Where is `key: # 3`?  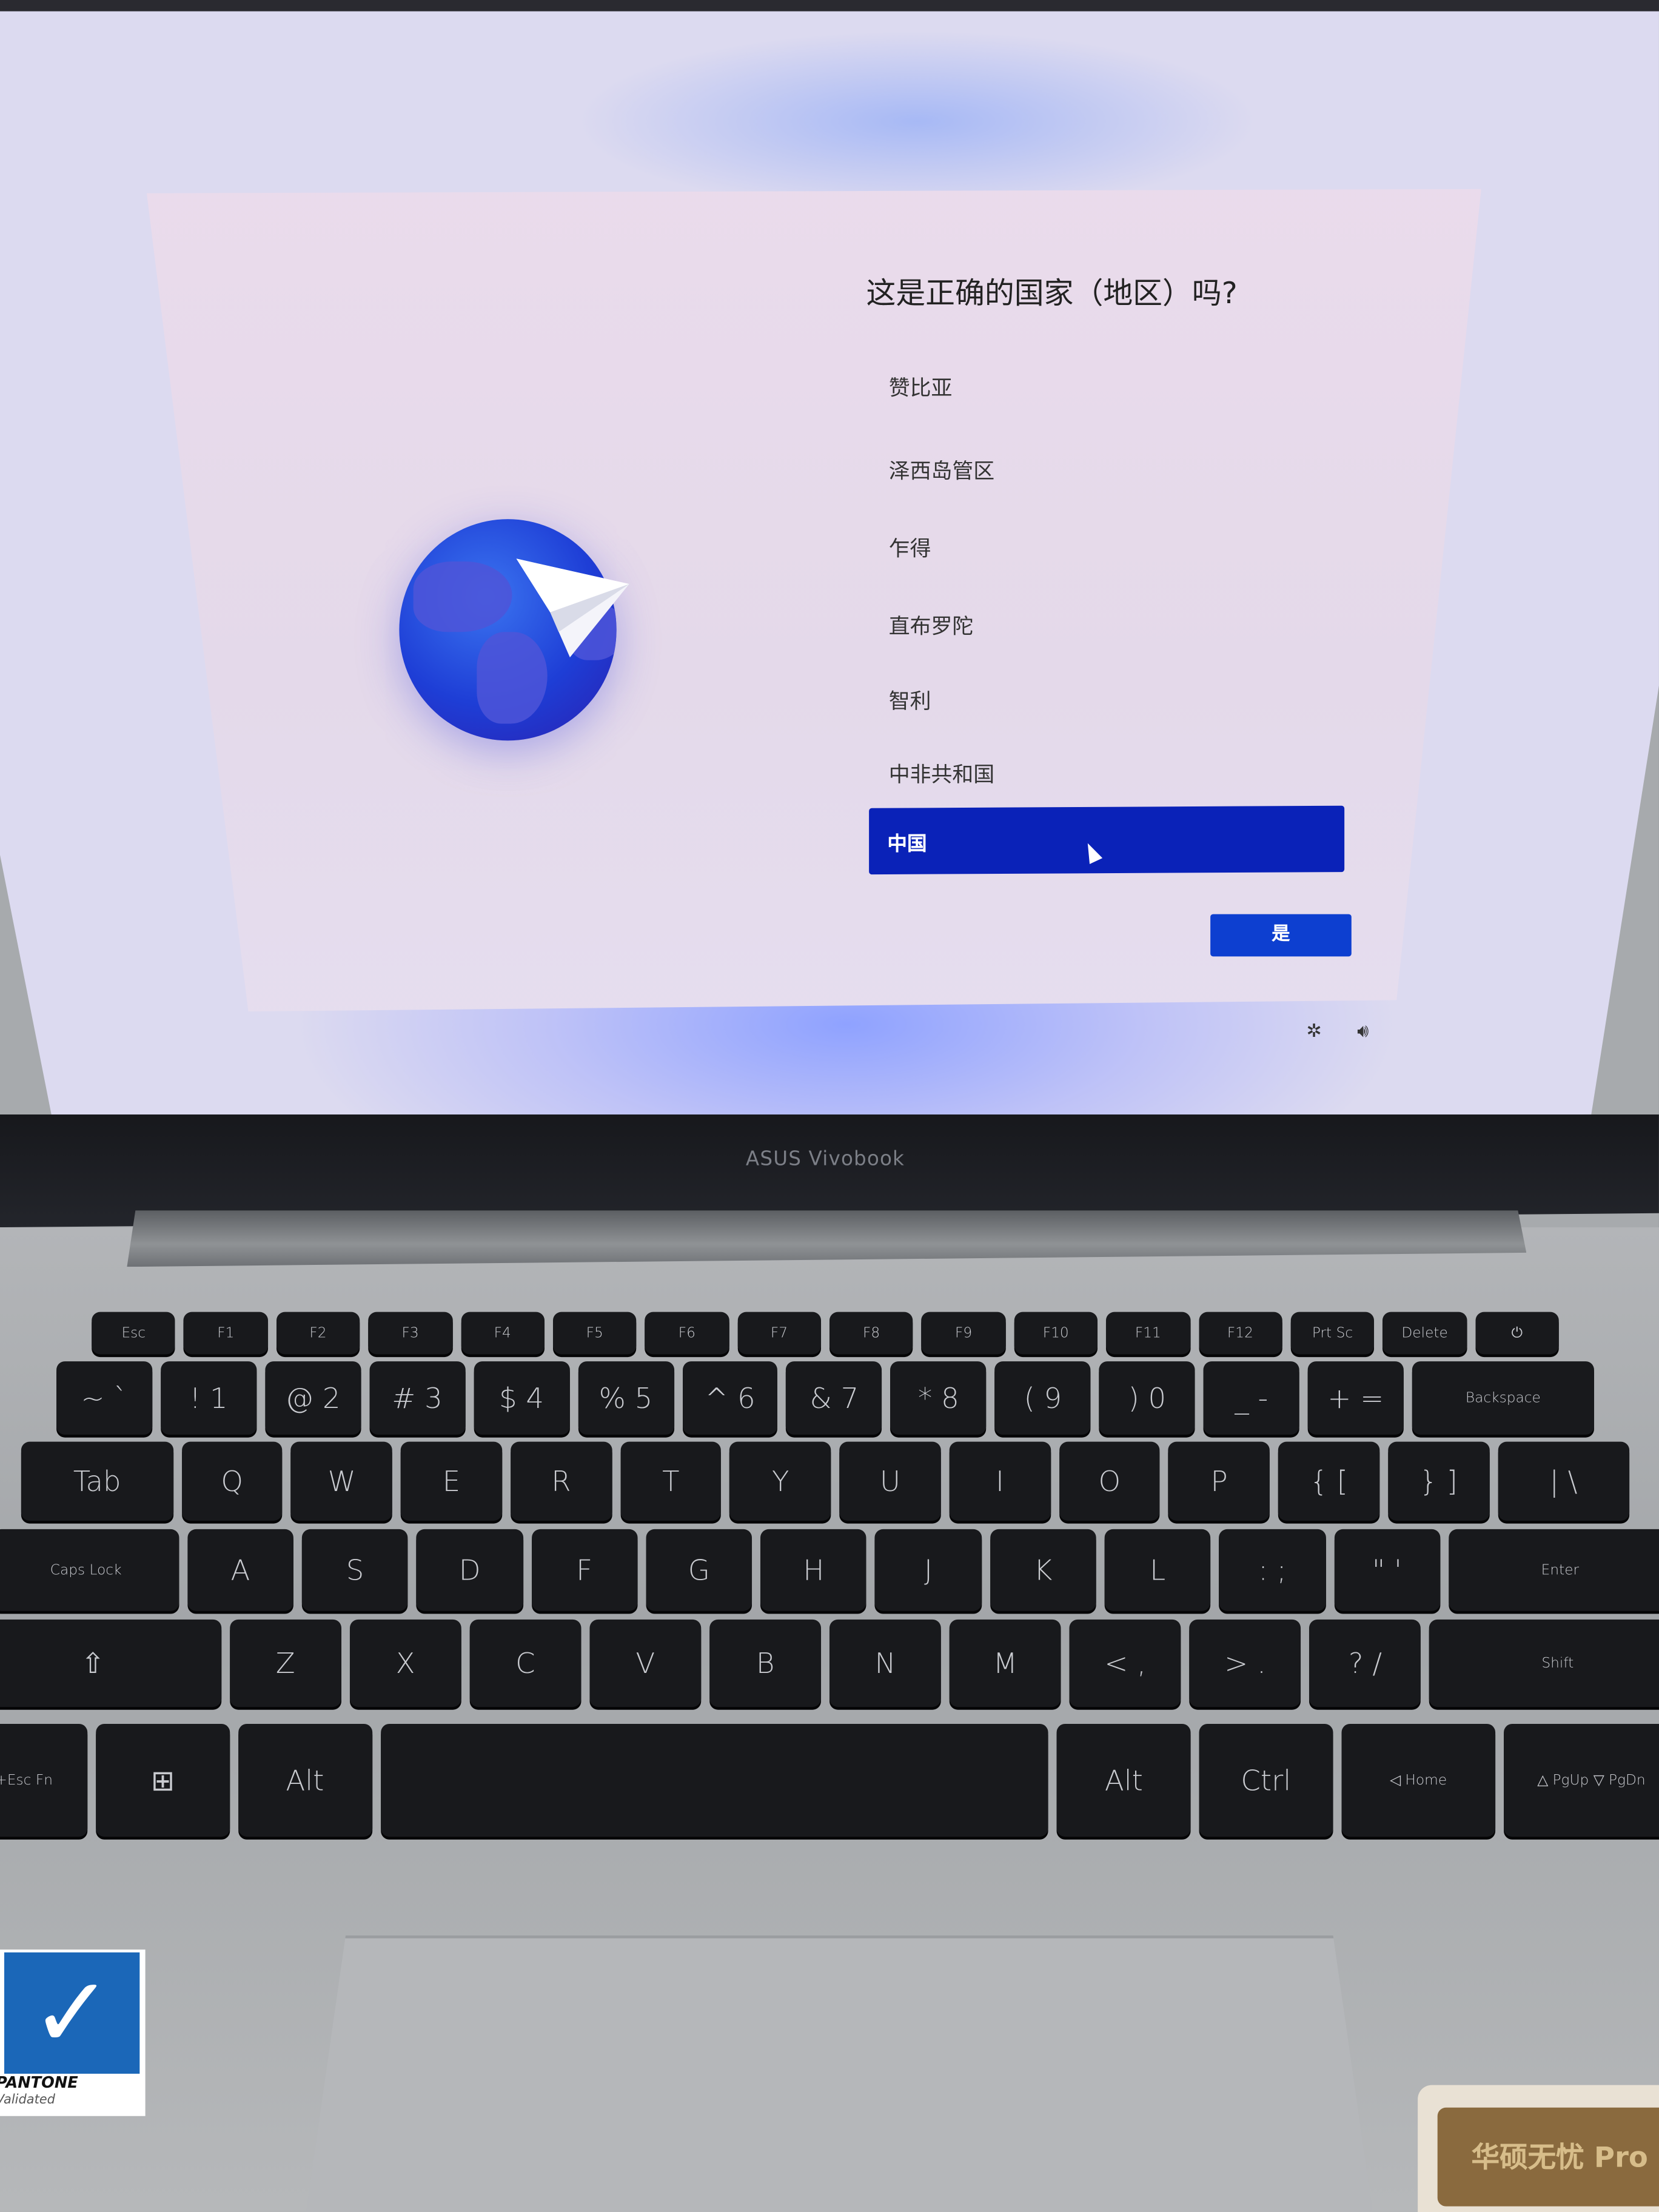
key: # 3 is located at coordinates (417, 1398).